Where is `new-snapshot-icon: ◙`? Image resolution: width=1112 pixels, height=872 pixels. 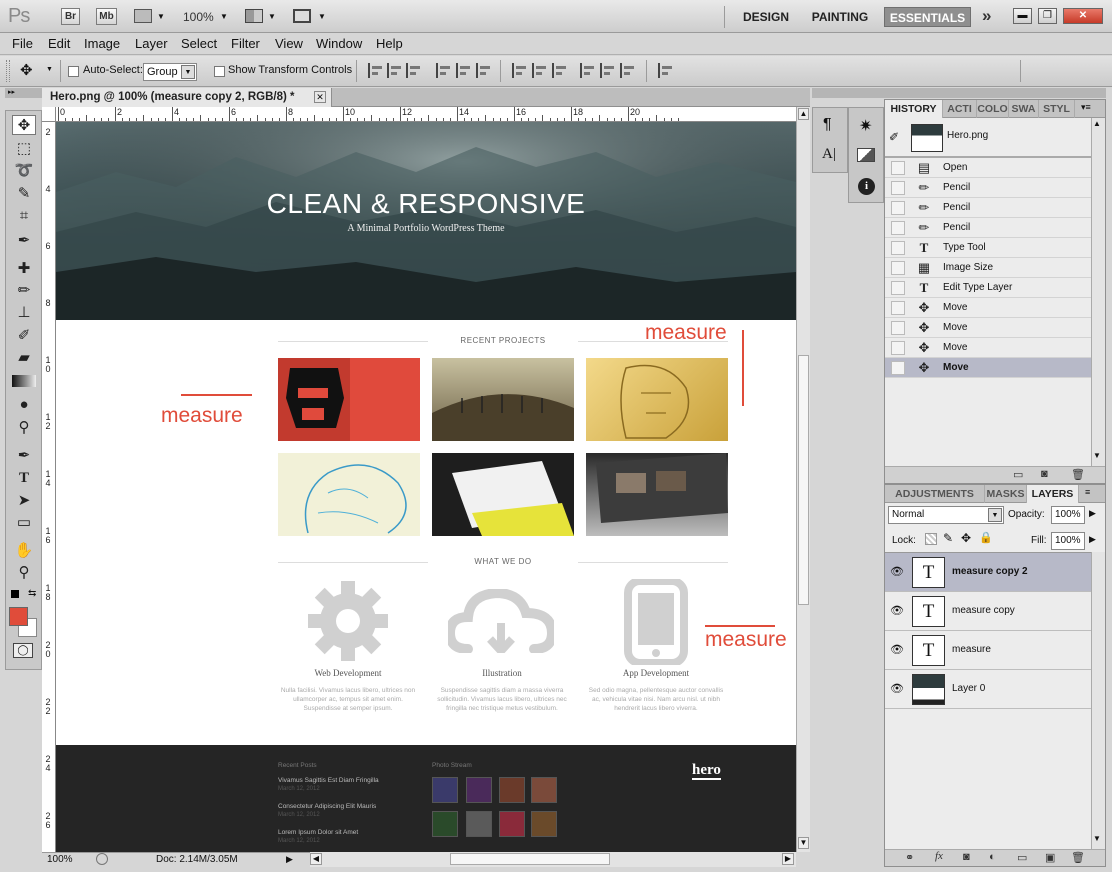 new-snapshot-icon: ◙ is located at coordinates (1044, 474).